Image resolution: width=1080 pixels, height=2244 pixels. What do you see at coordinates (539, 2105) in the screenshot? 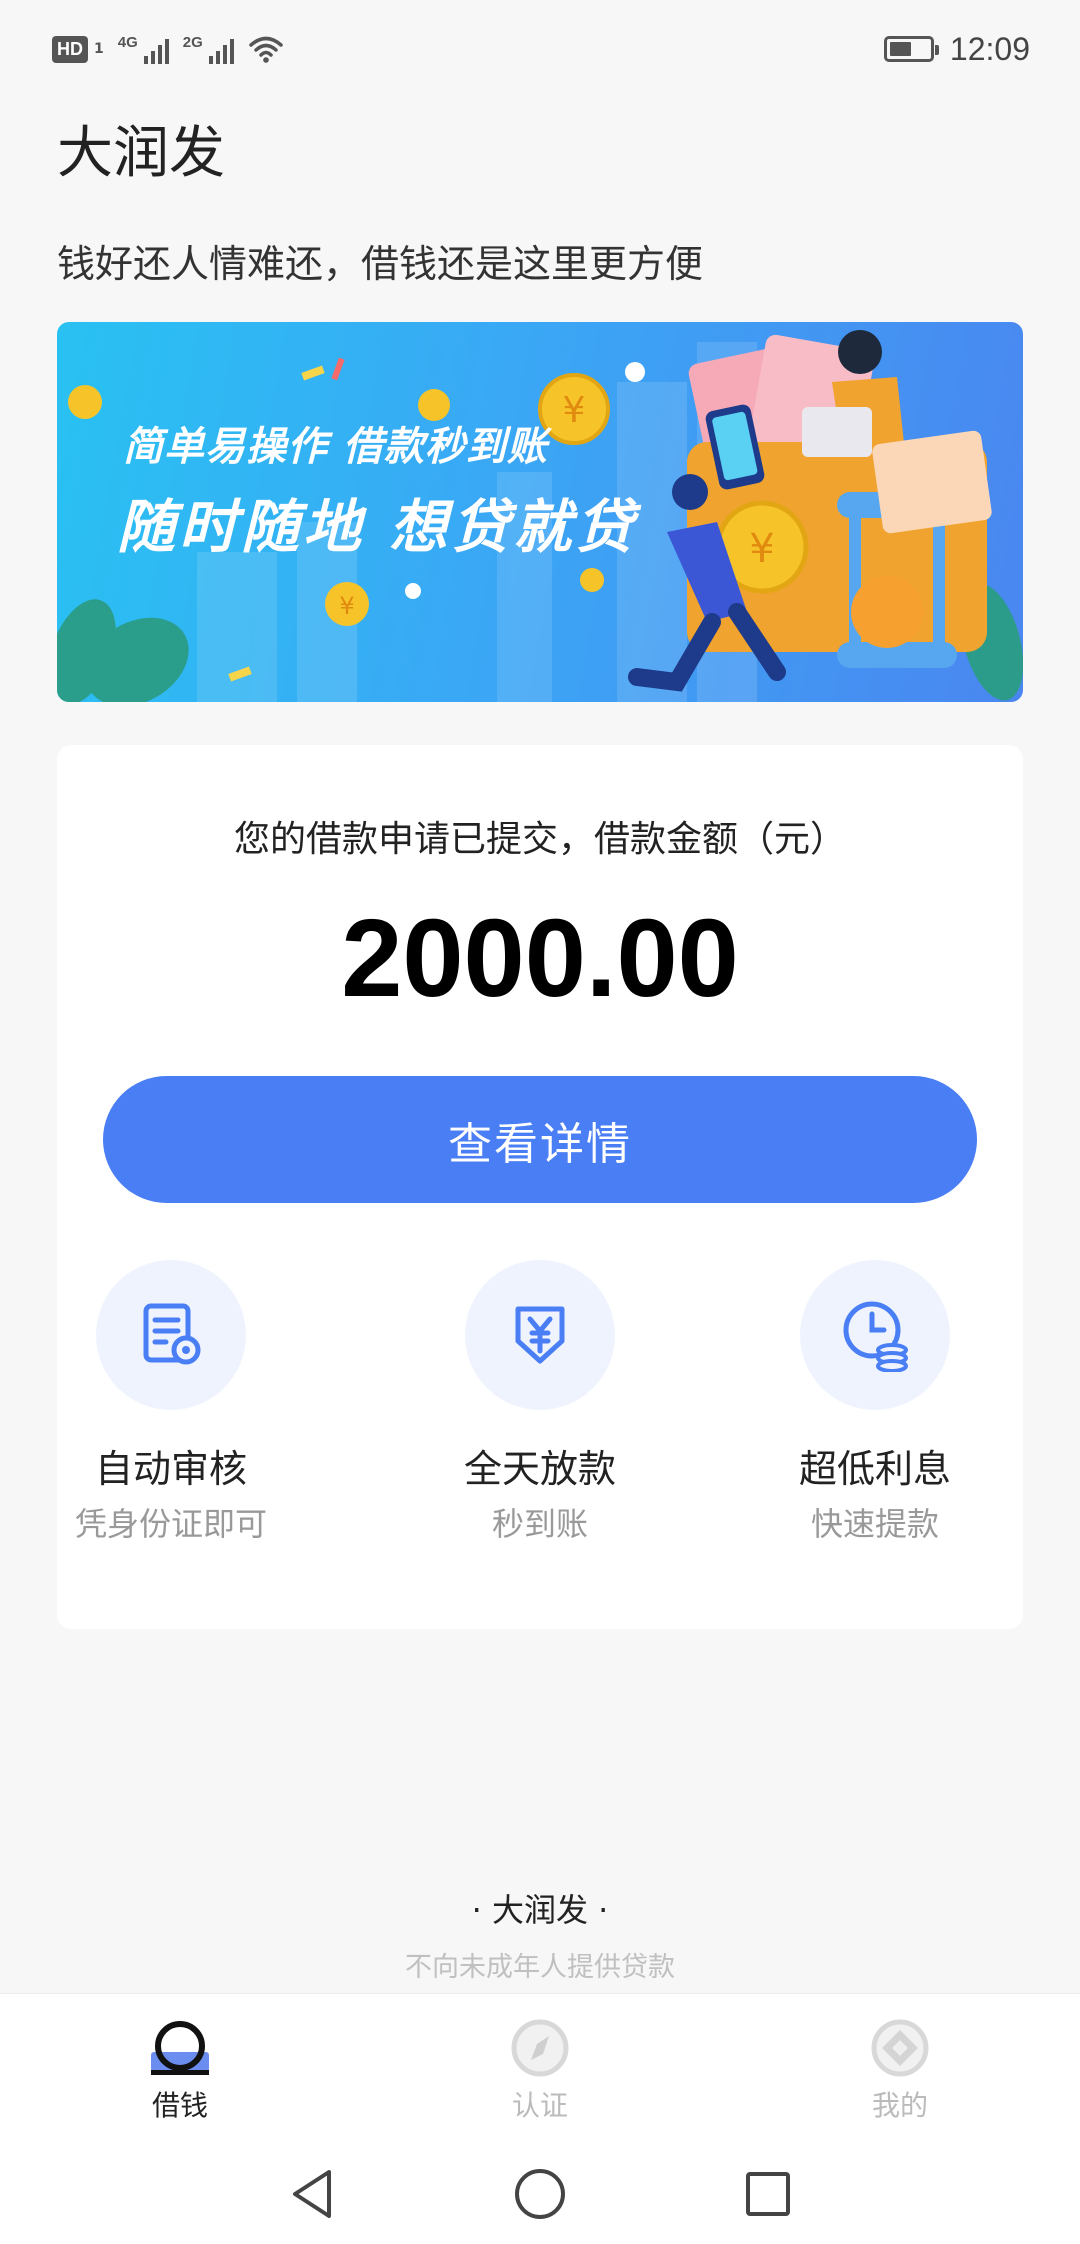
I see `tab-label: 认证` at bounding box center [539, 2105].